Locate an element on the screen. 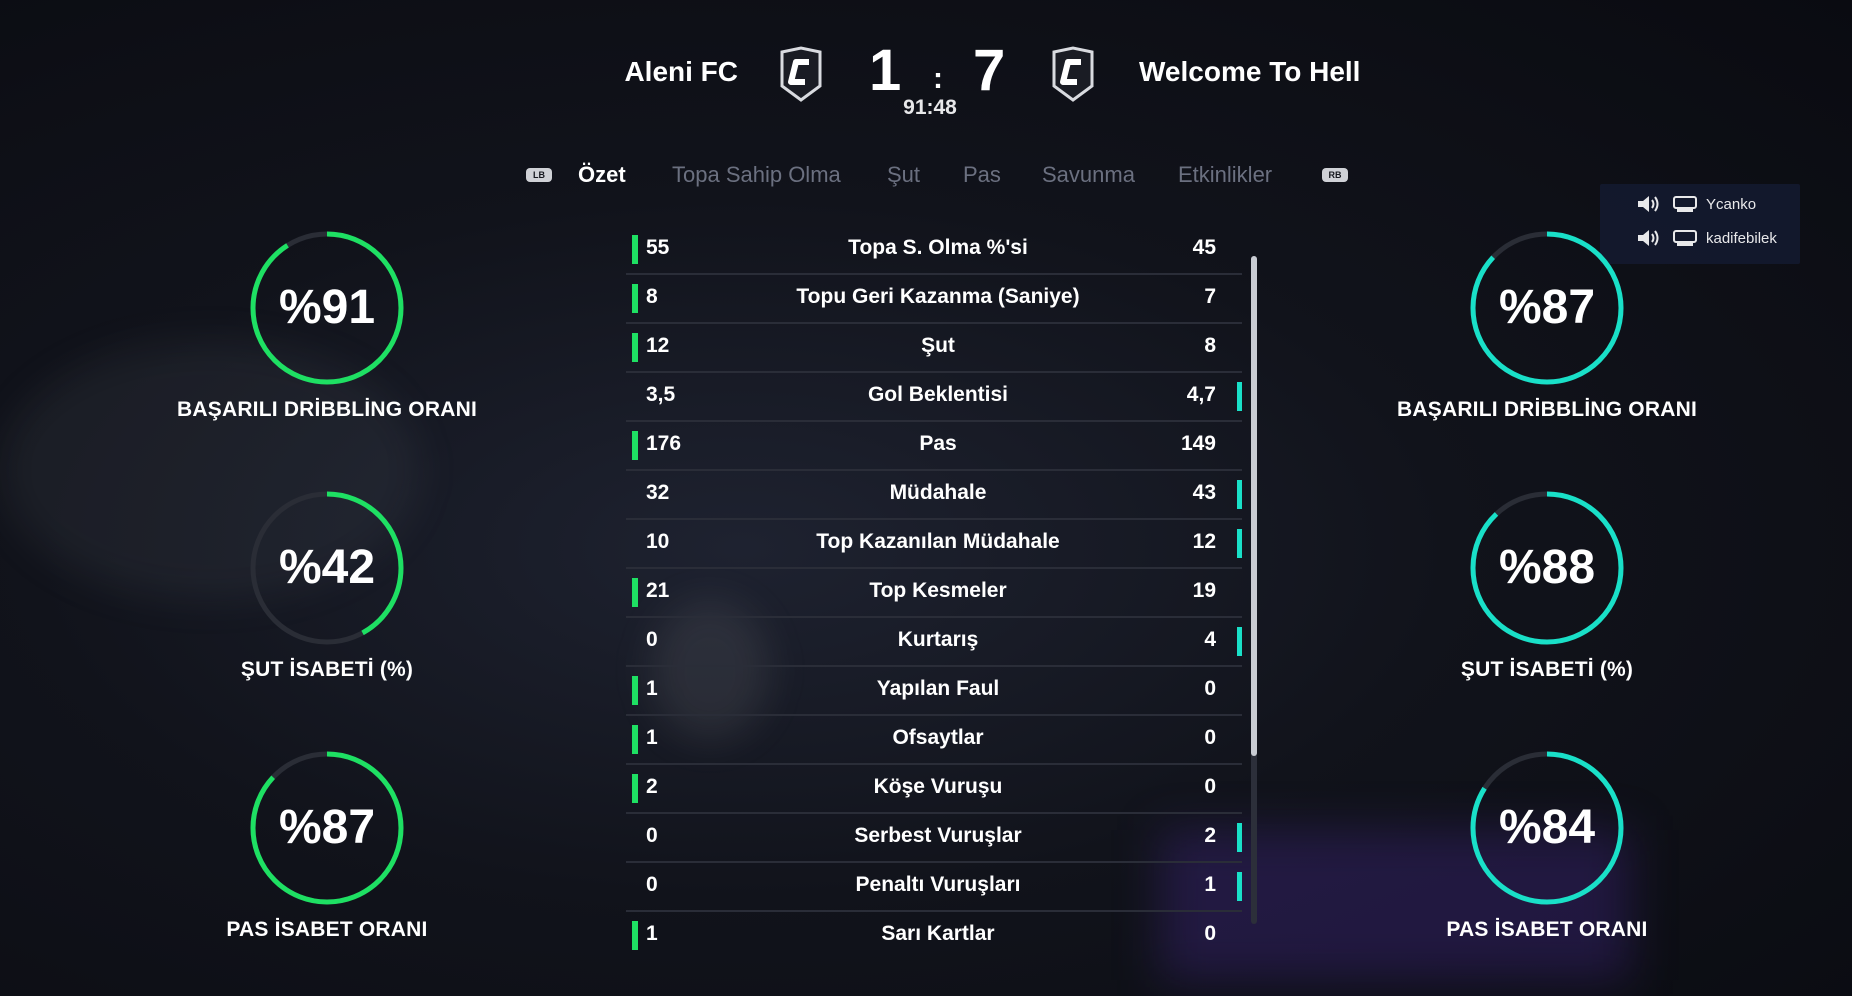  stats-scrollbar-thumb is located at coordinates (1254, 506).